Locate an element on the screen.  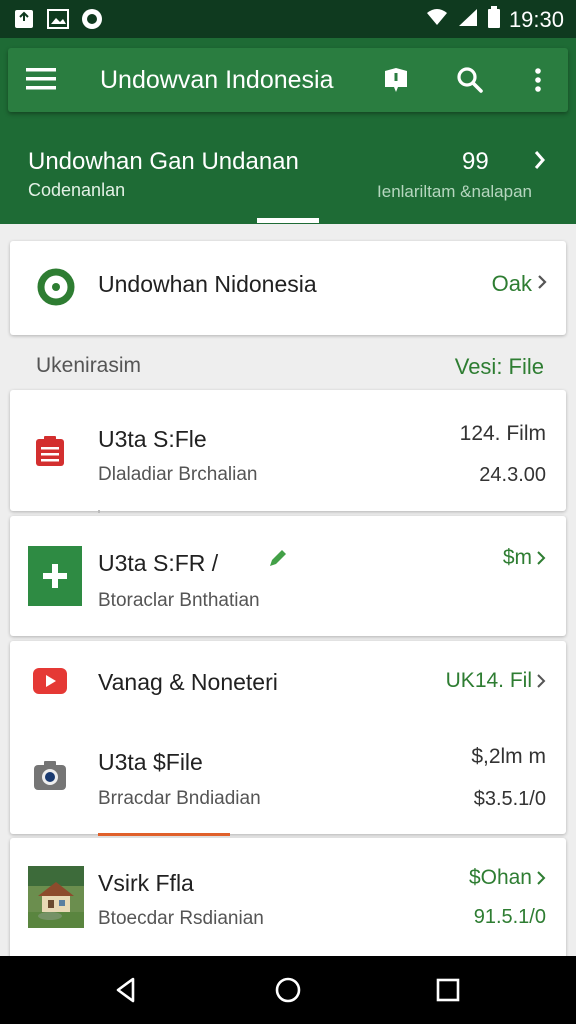
divider is located at coordinates (99, 511).